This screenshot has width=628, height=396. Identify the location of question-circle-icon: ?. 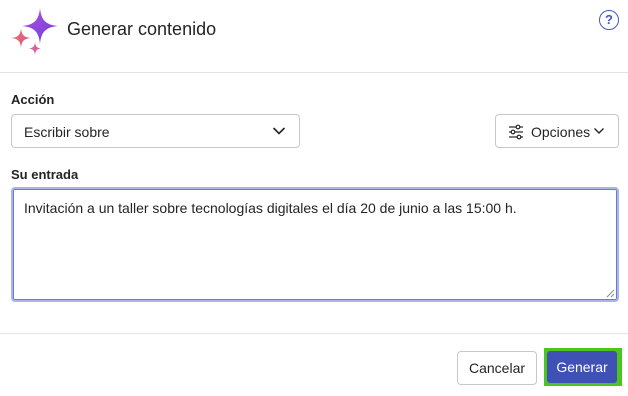
(609, 20).